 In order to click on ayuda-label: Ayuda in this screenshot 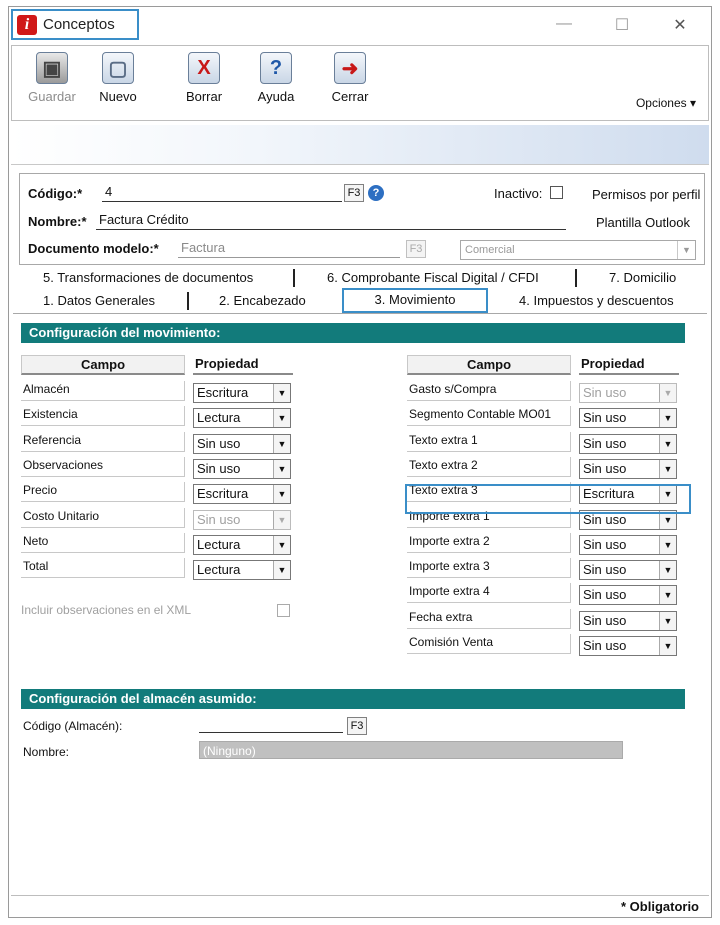, I will do `click(276, 96)`.